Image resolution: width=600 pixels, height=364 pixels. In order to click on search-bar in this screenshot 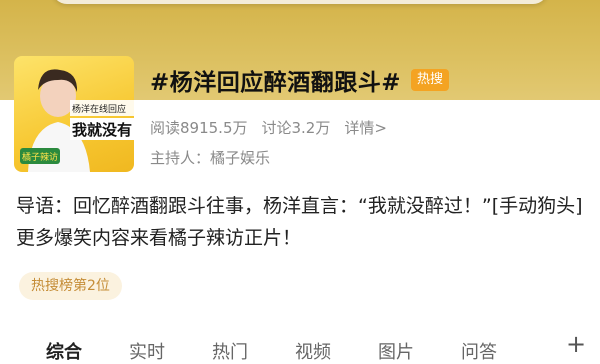, I will do `click(300, 2)`.